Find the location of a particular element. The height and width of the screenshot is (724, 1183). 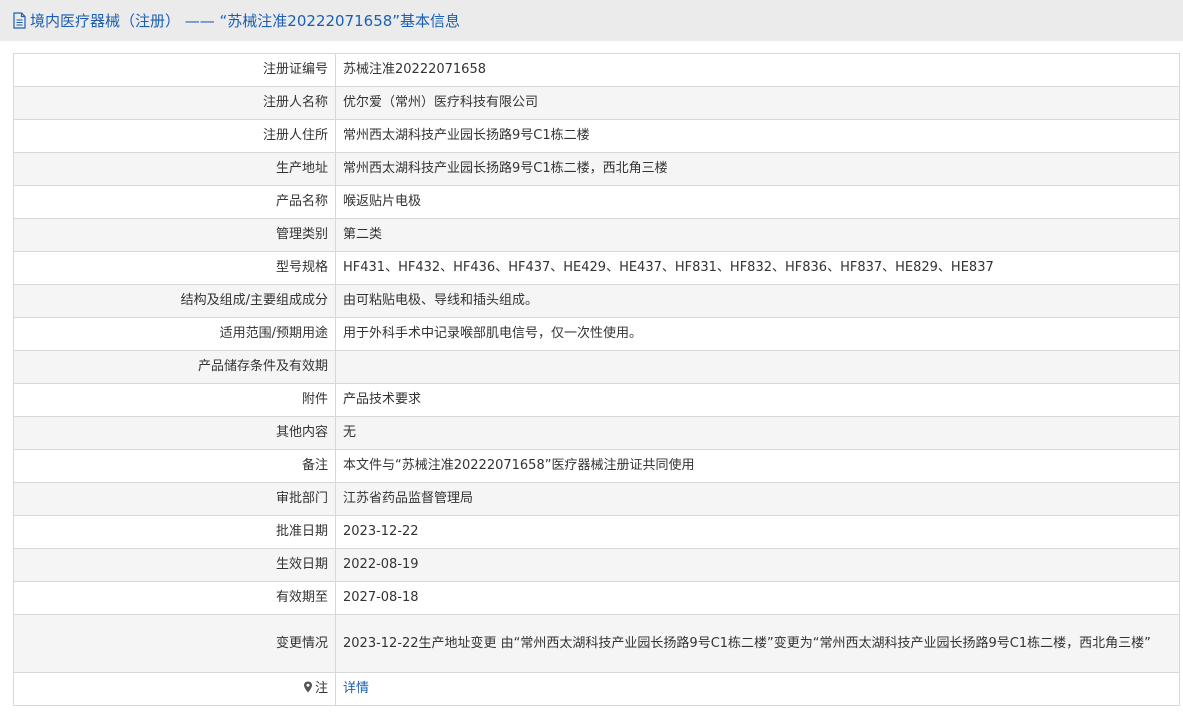

row-label: 附件 is located at coordinates (174, 400).